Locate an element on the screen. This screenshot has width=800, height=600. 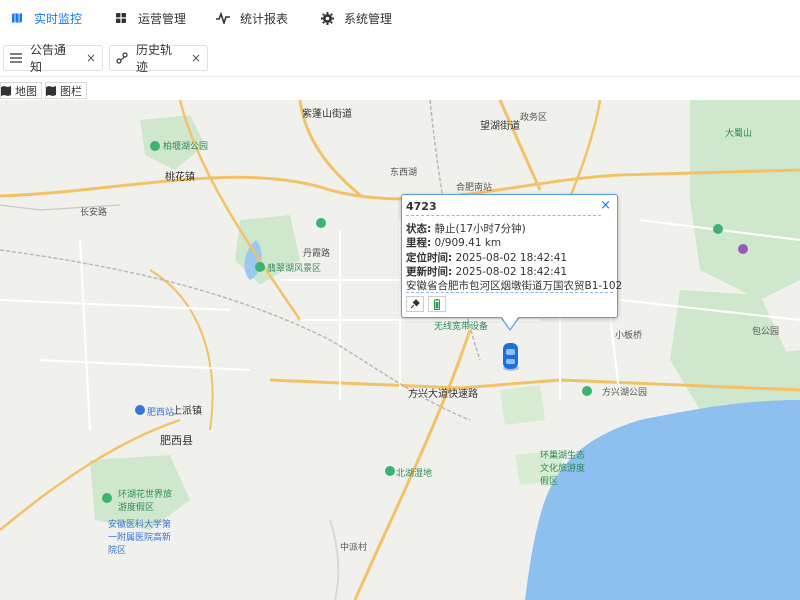
tab-bar: 公告通知 × 历史轨迹 × is located at coordinates (400, 58).